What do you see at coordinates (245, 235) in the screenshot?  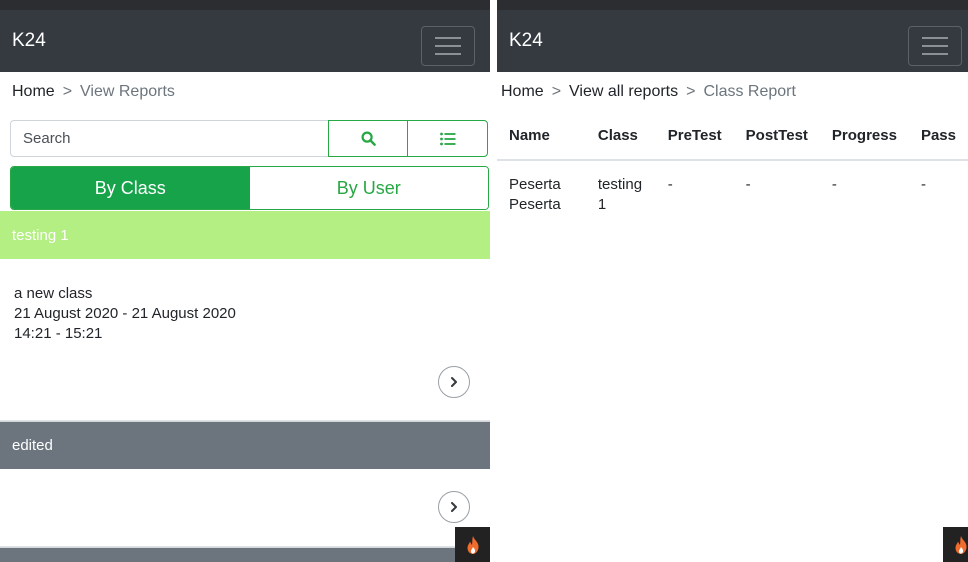 I see `class-header-testing-1: testing 1` at bounding box center [245, 235].